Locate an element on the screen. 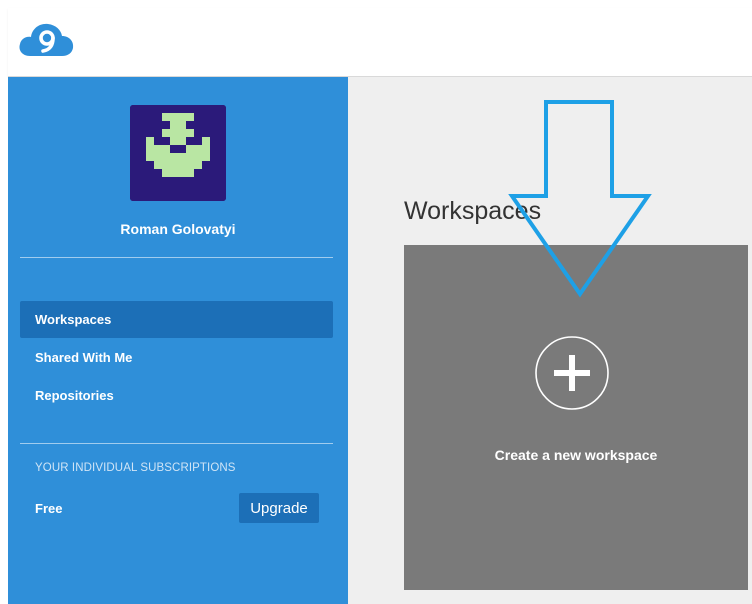 The height and width of the screenshot is (604, 752). plan-label: Free is located at coordinates (49, 508).